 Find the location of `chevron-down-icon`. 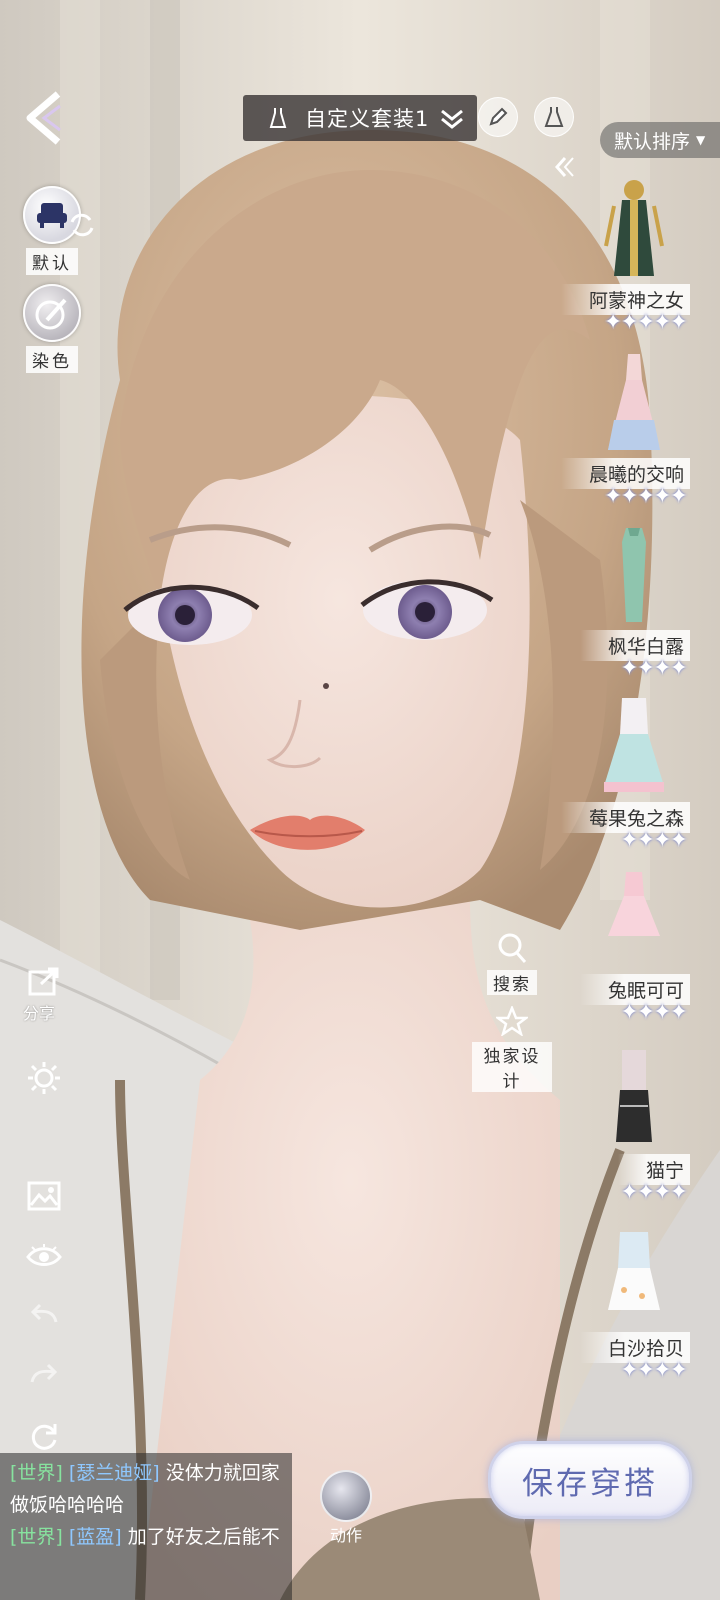

chevron-down-icon is located at coordinates (452, 119).